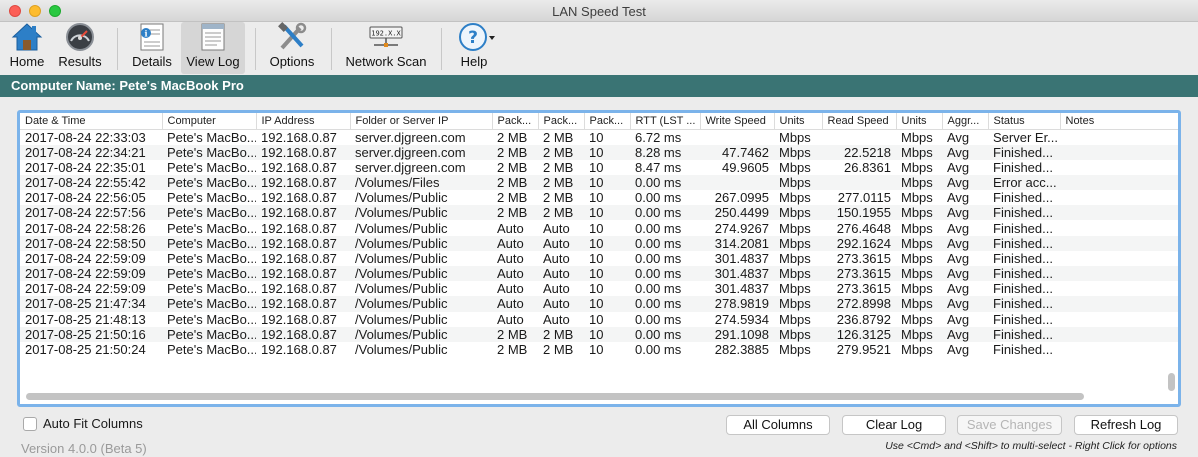 This screenshot has width=1198, height=457. Describe the element at coordinates (737, 121) in the screenshot. I see `column-header: Write Speed` at that location.